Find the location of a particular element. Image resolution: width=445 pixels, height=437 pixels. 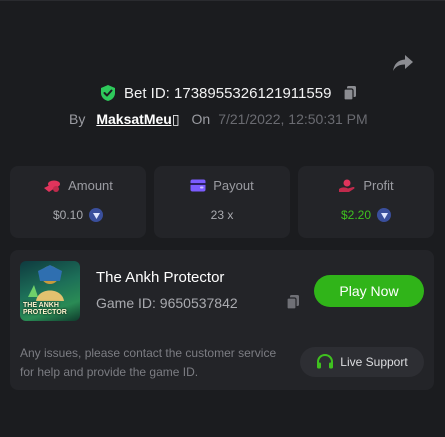

bet-datetime: 7/21/2022, 12:50:31 PM is located at coordinates (293, 119).